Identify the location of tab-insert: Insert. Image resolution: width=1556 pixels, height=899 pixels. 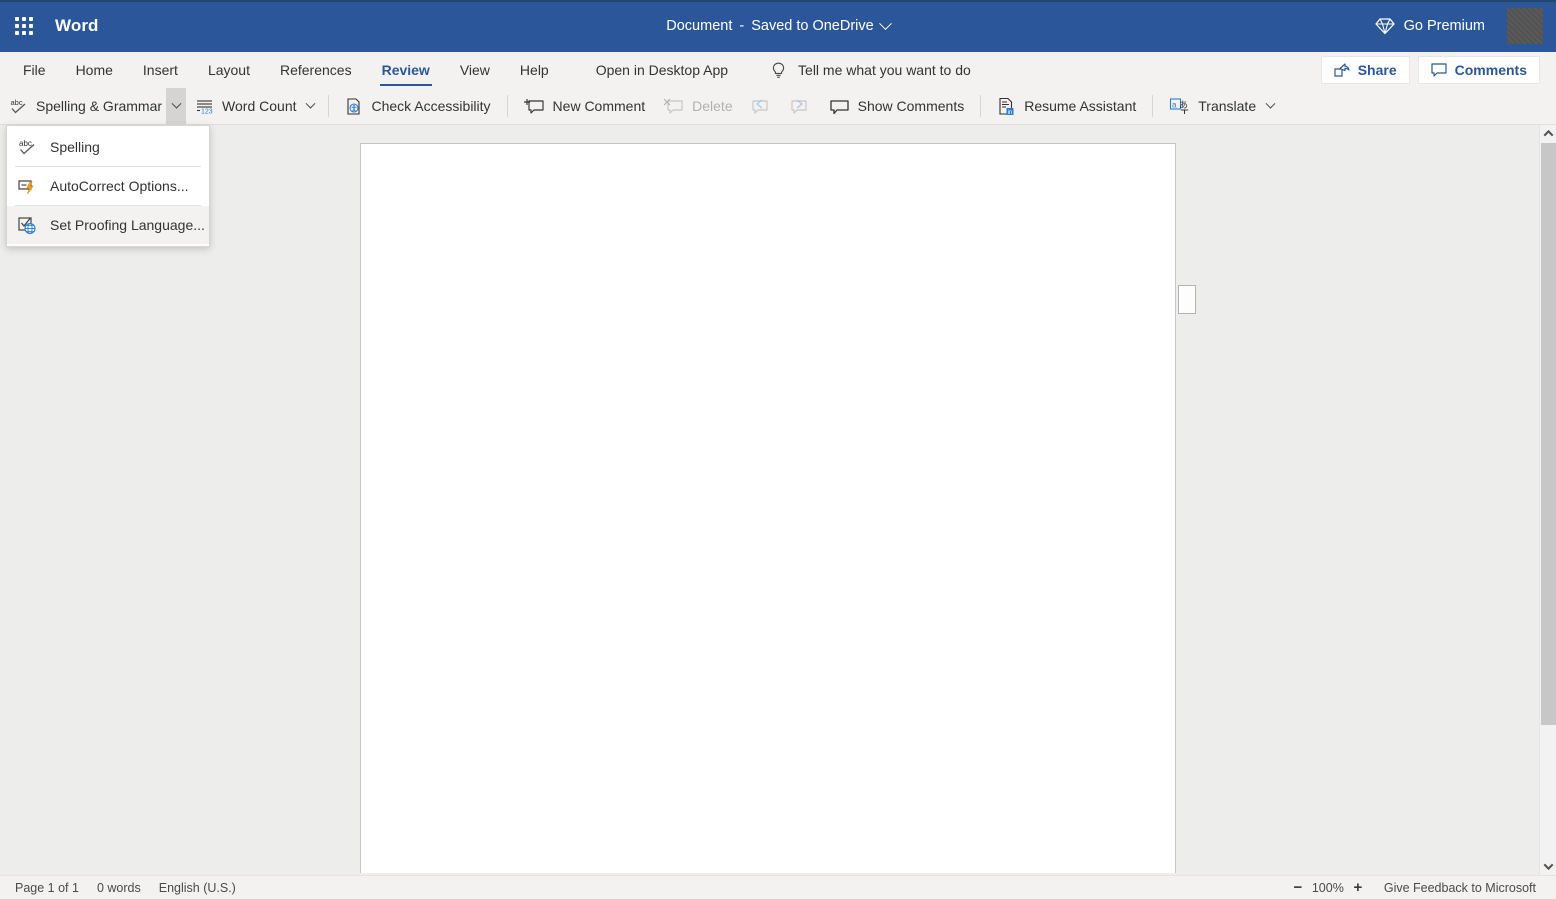
(160, 70).